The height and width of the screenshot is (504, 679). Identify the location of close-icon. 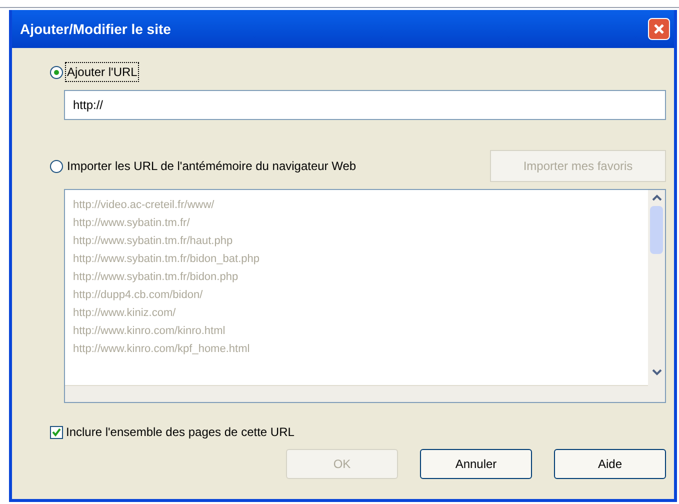
(659, 29).